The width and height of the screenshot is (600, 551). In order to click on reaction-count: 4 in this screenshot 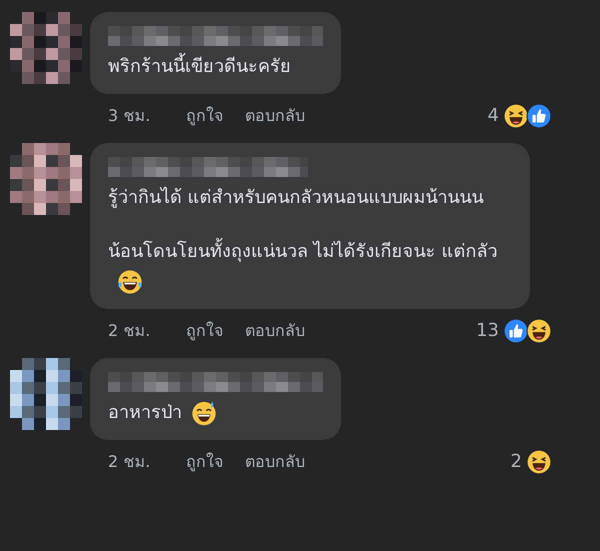, I will do `click(493, 116)`.